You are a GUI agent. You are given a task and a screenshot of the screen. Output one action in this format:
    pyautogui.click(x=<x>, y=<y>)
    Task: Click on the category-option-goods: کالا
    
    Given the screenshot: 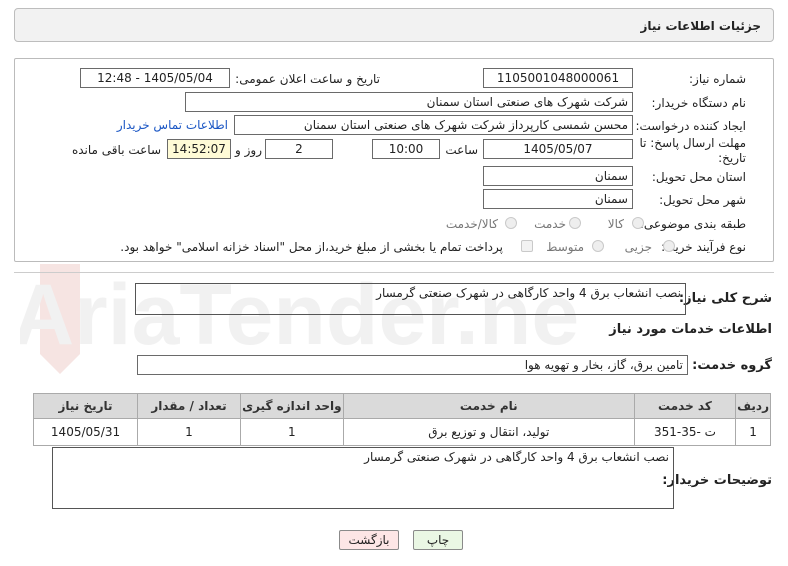 What is the action you would take?
    pyautogui.click(x=615, y=224)
    